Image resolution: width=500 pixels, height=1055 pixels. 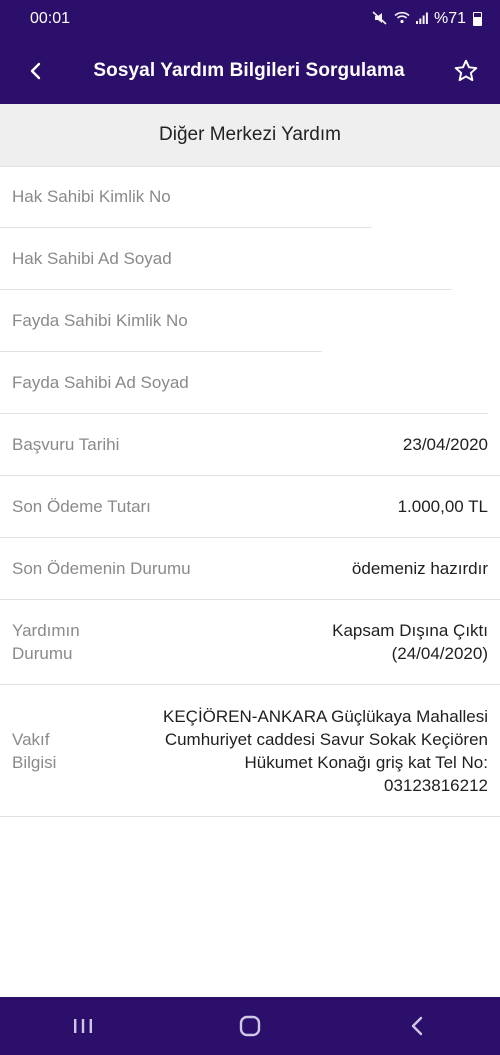 I want to click on row-value-line: 03123816212, so click(x=435, y=785).